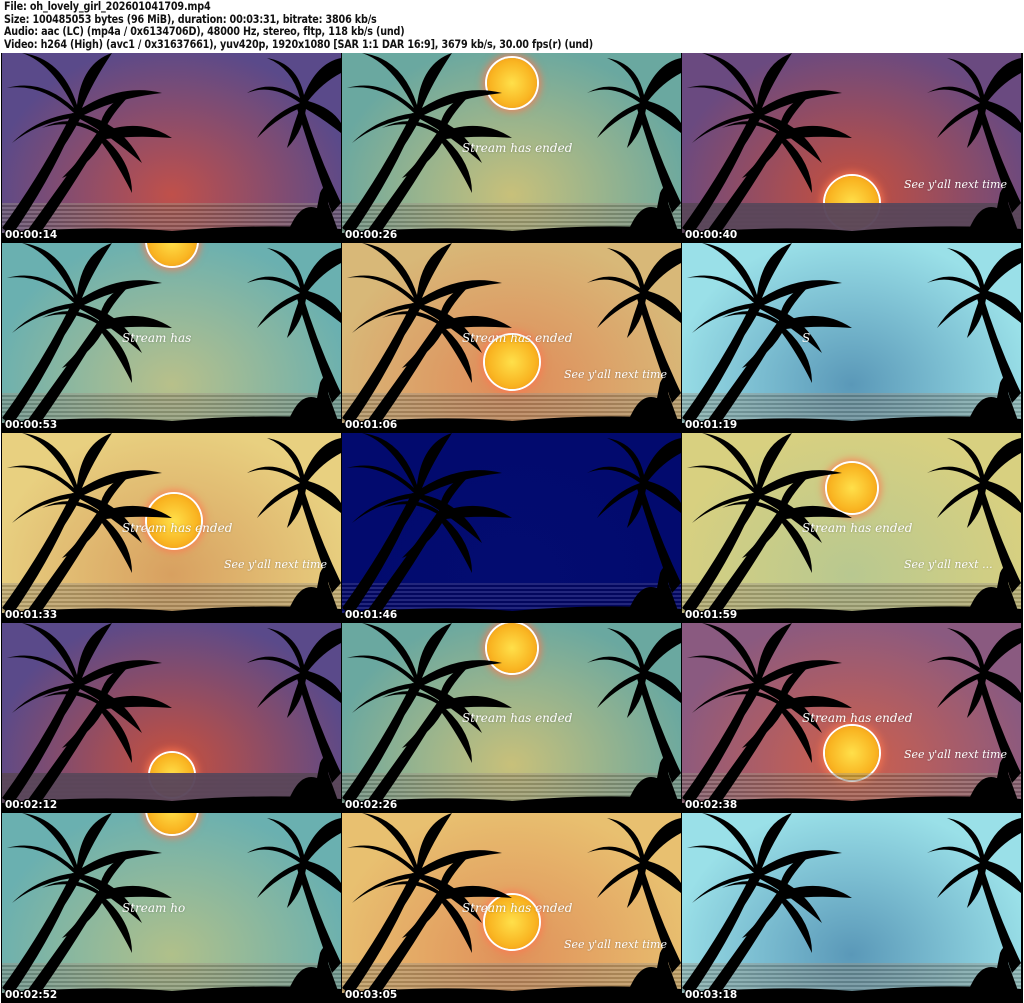  Describe the element at coordinates (711, 425) in the screenshot. I see `timestamp: 00:01:19` at that location.